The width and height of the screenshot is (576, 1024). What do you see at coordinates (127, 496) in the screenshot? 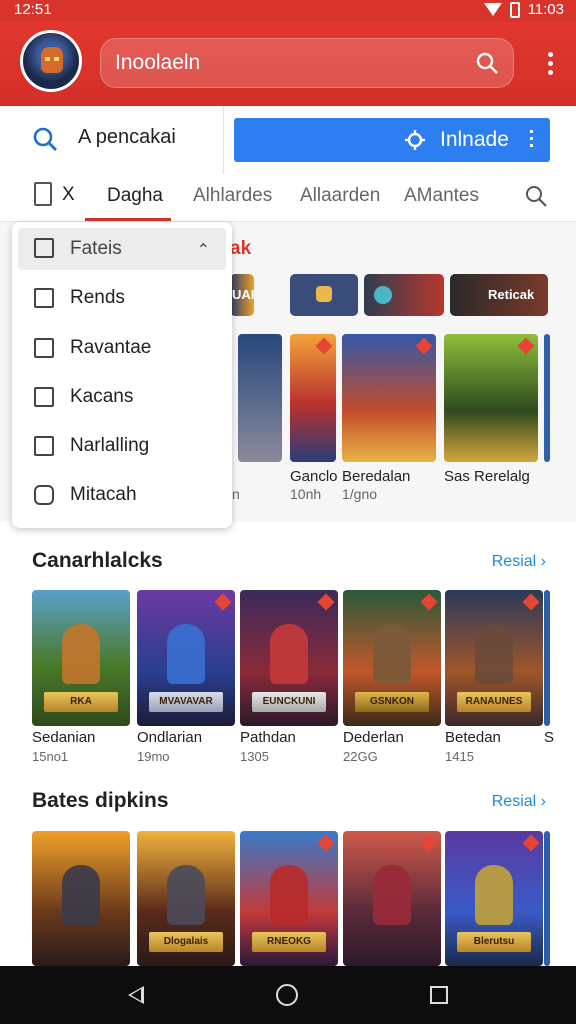
I see `dropdown-item: Mitacah` at bounding box center [127, 496].